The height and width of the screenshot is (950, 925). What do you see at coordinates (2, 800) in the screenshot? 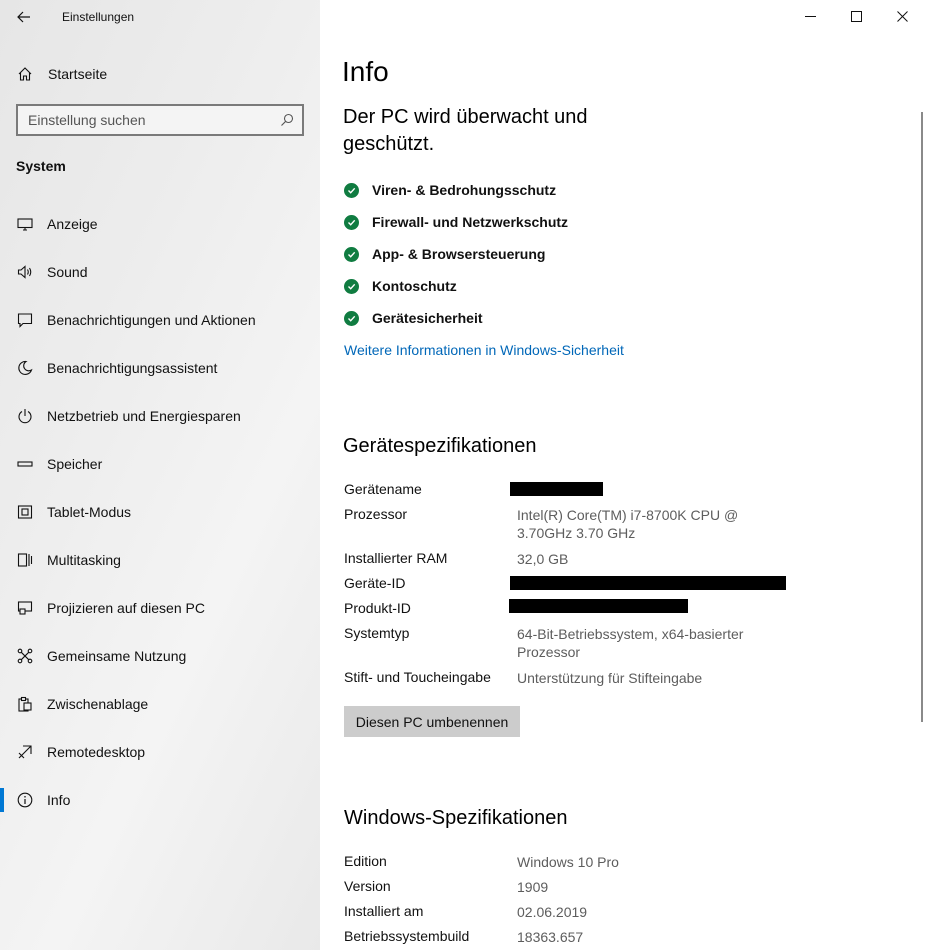
I see `selection-indicator` at bounding box center [2, 800].